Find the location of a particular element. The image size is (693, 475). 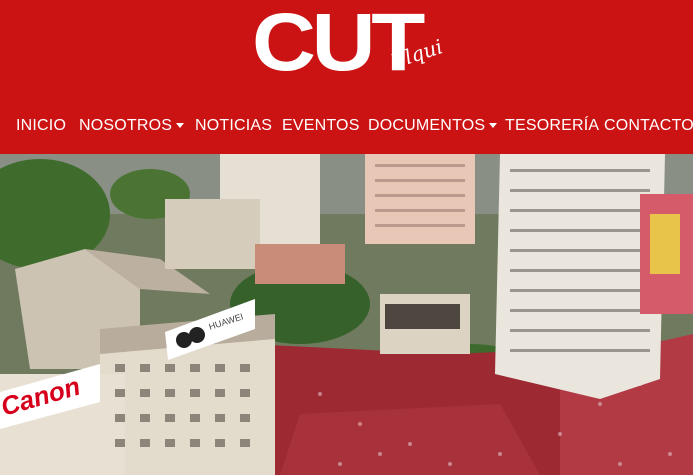

nav-item-nosotros: NOSOTROS is located at coordinates (132, 126).